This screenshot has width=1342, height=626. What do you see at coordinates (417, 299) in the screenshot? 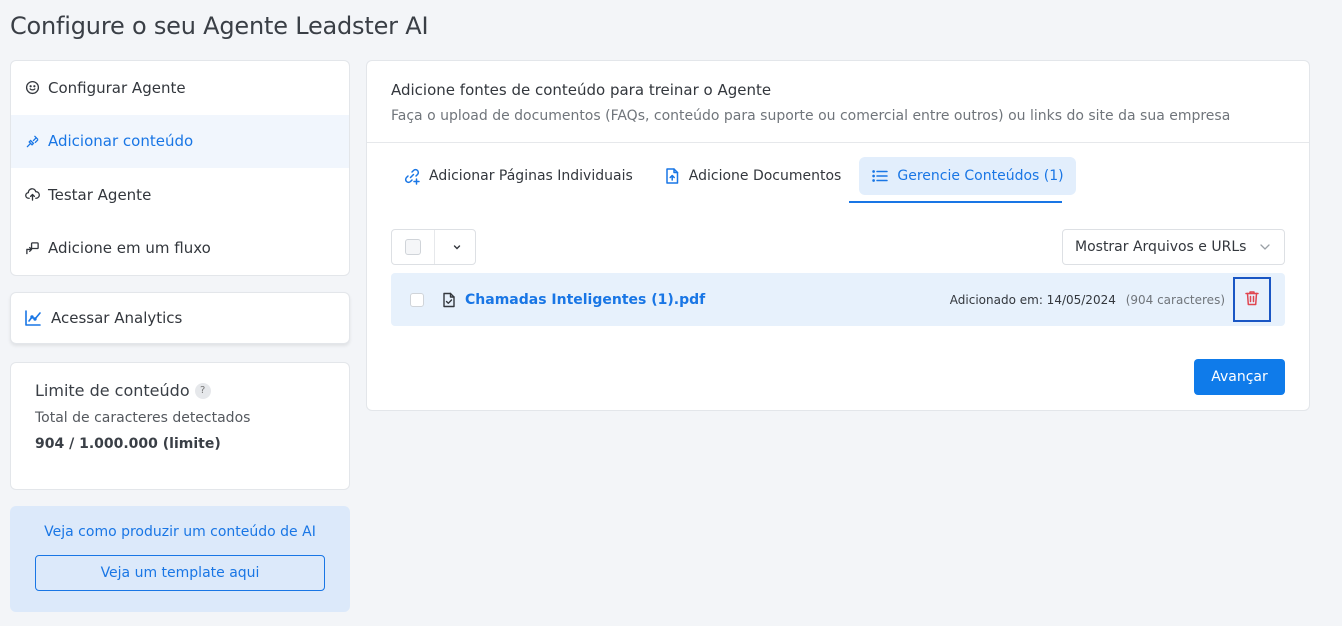
I see `file-checkbox` at bounding box center [417, 299].